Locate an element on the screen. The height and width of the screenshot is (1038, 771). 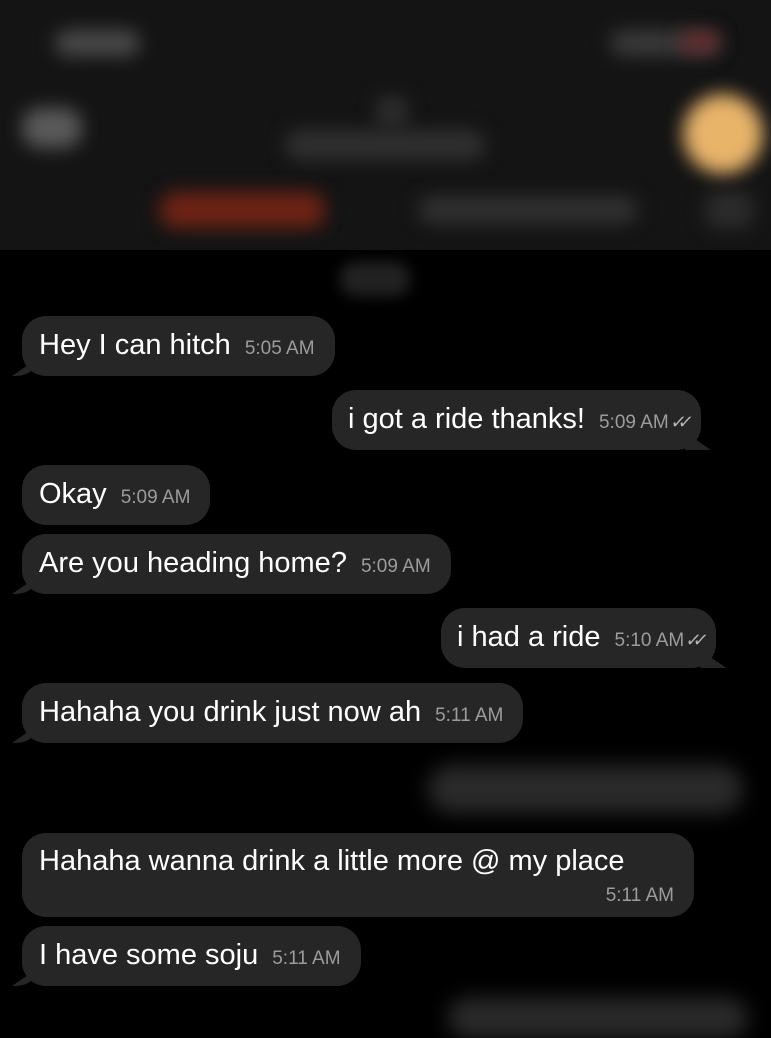
contact-icon-blurred is located at coordinates (392, 112).